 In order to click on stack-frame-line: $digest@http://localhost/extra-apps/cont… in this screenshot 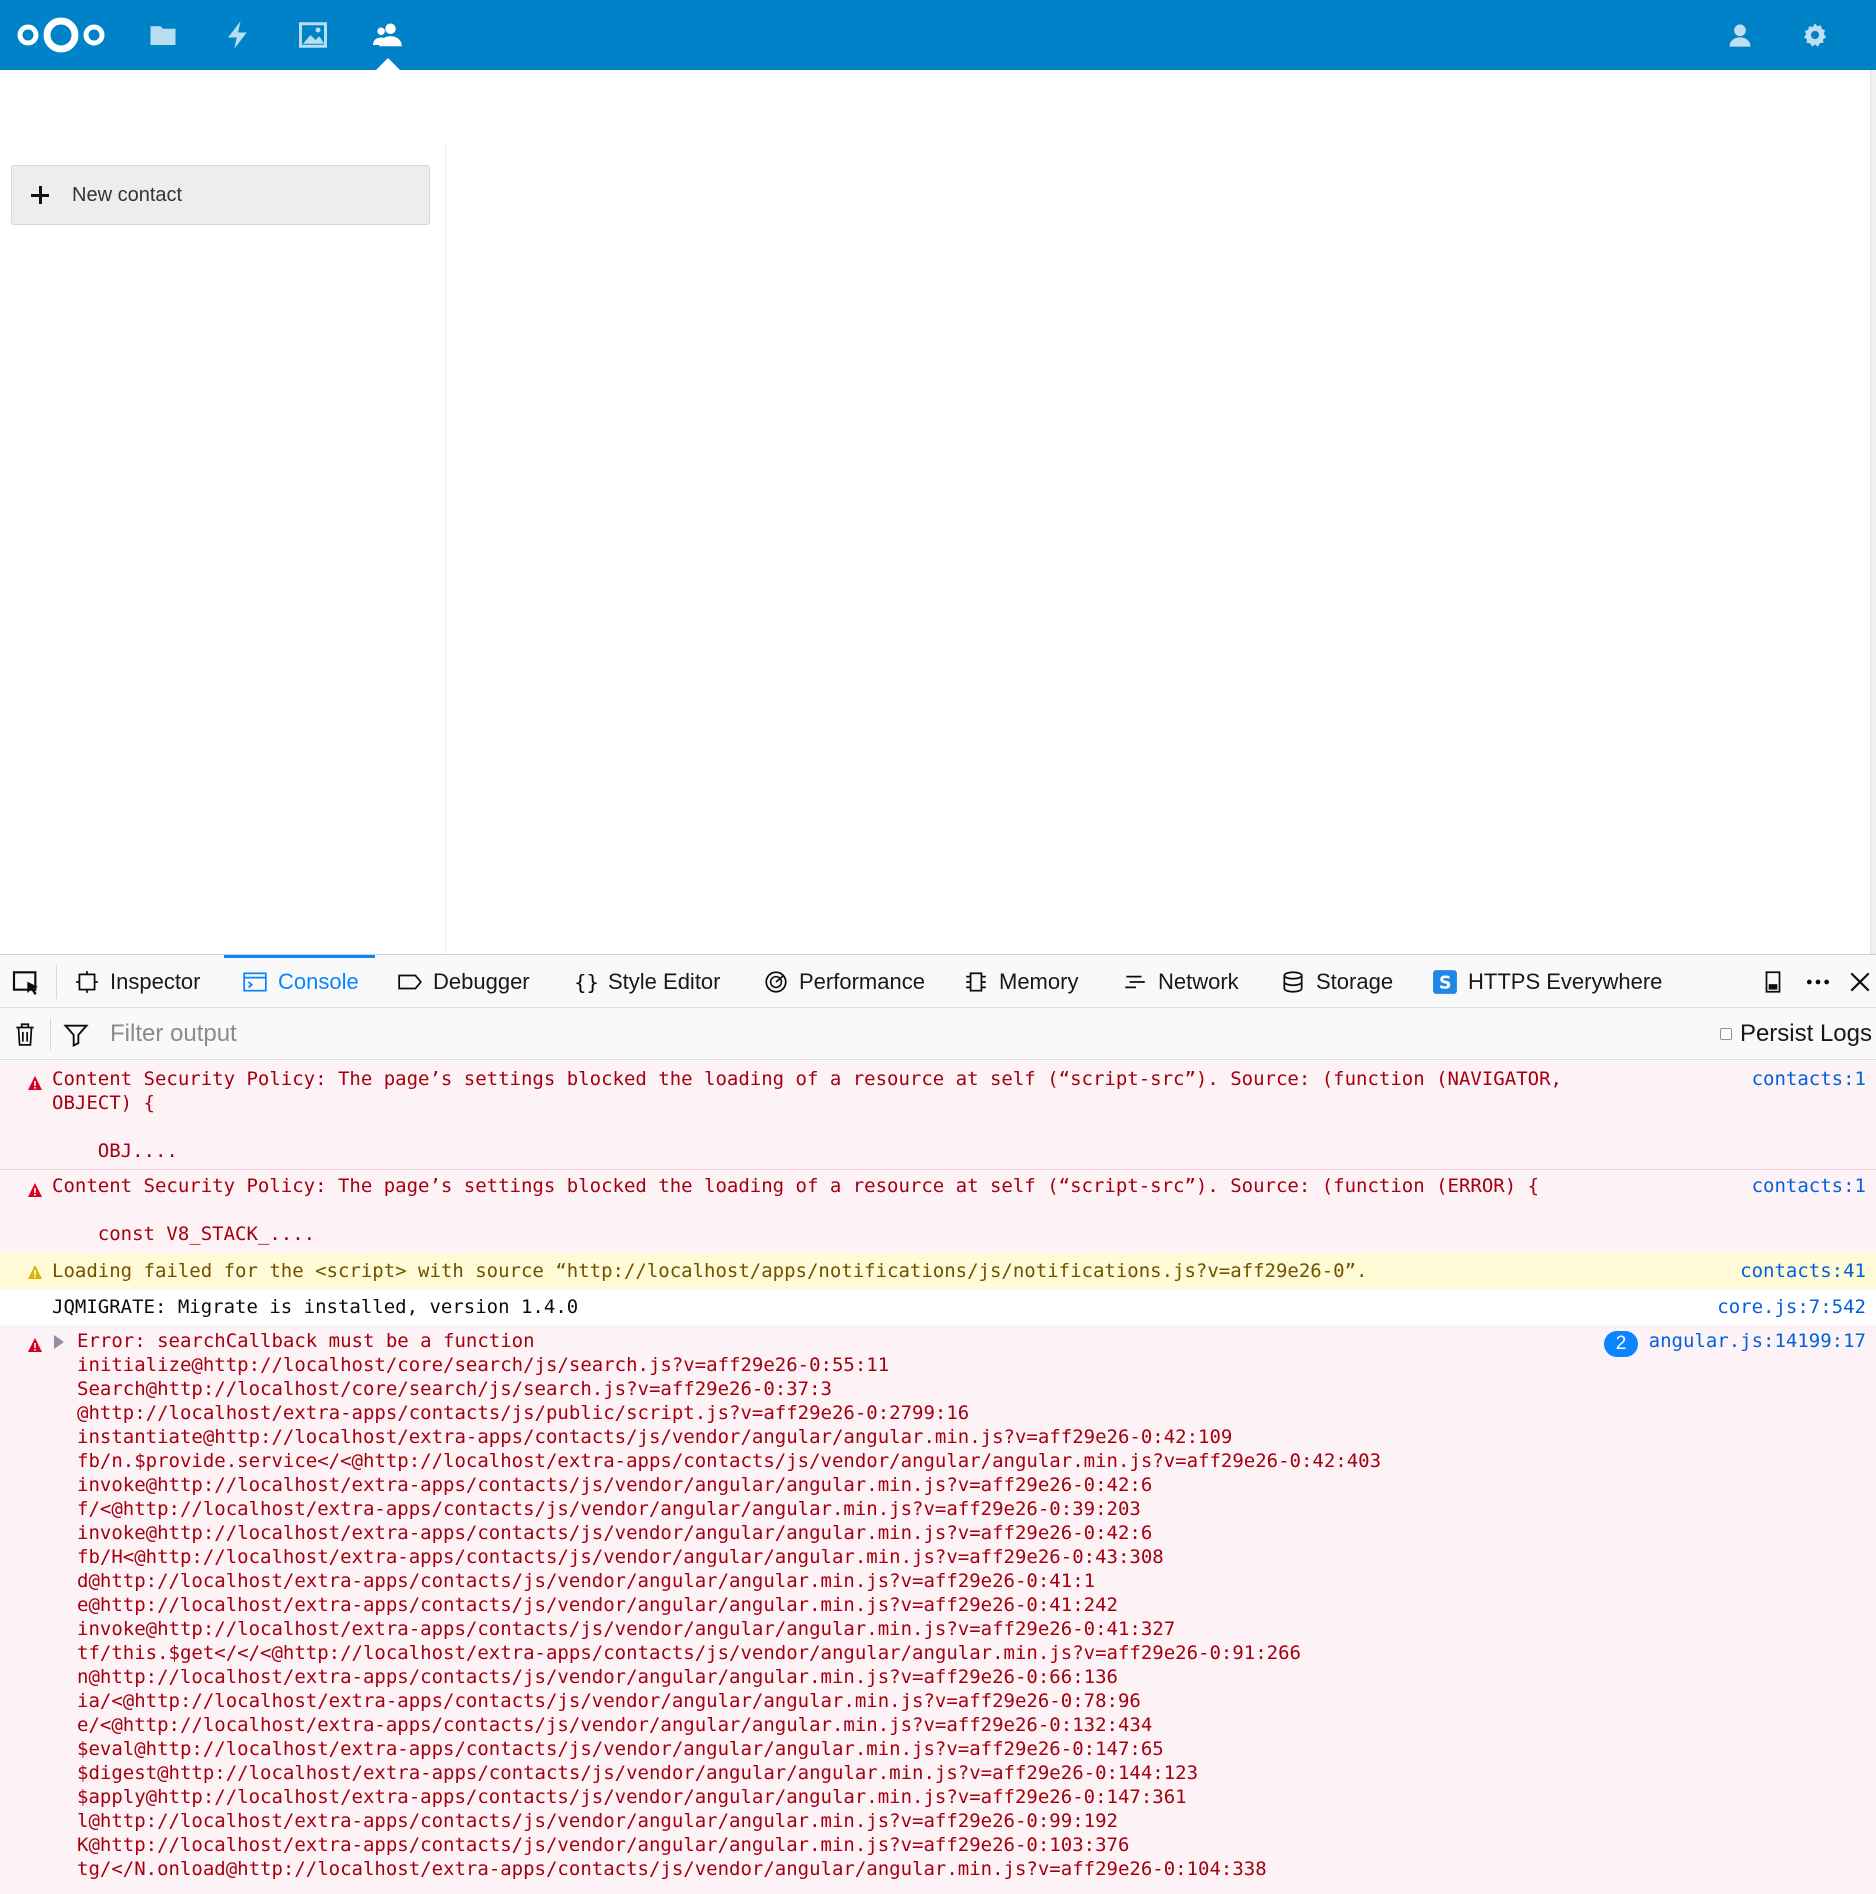, I will do `click(637, 1773)`.